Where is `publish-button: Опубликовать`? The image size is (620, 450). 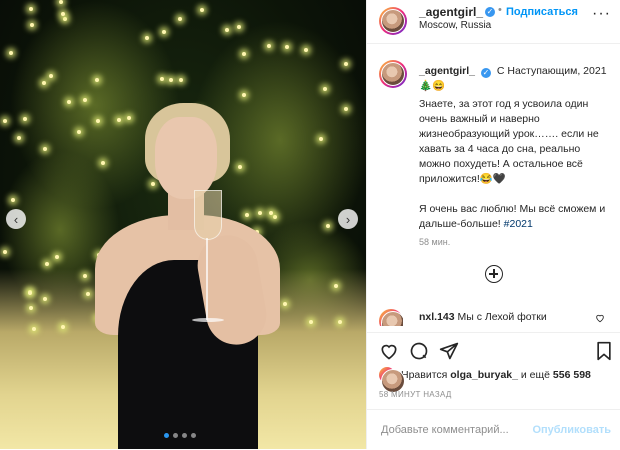
publish-button: Опубликовать is located at coordinates (571, 430).